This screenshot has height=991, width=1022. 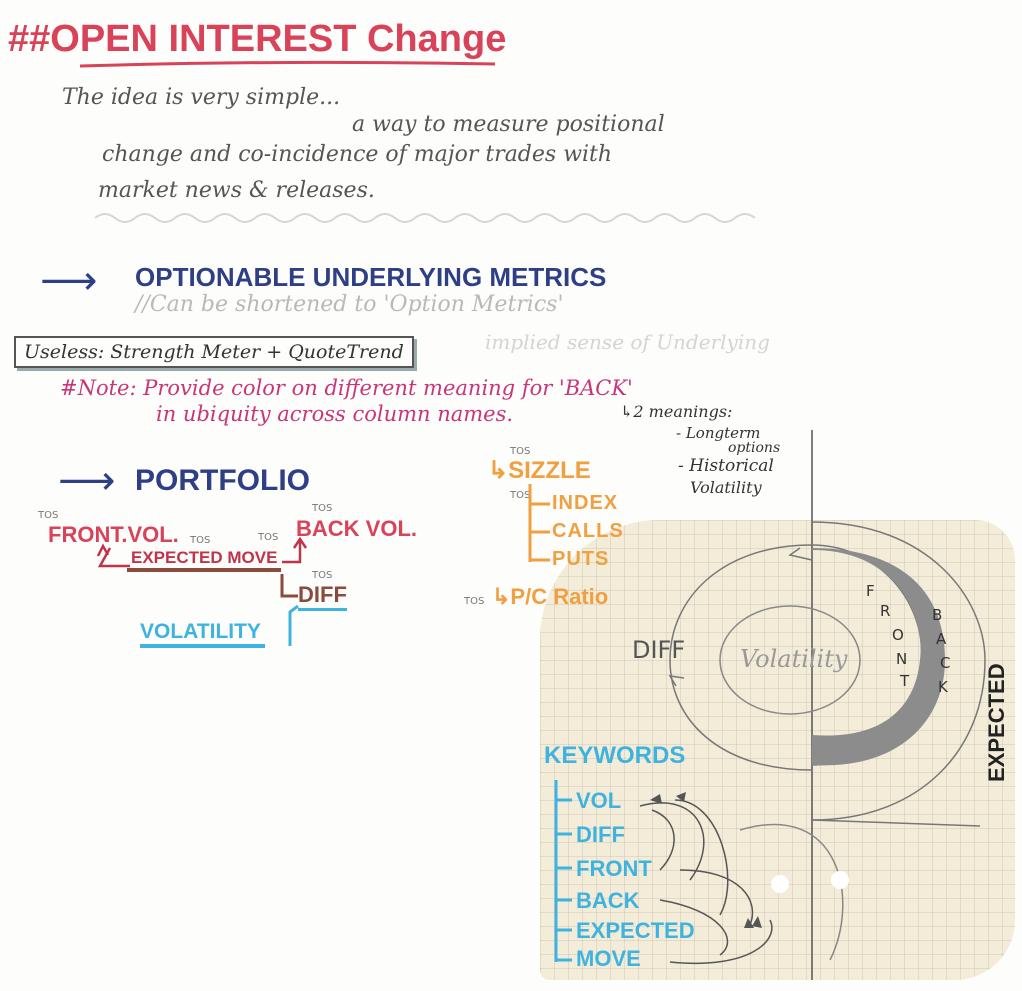 I want to click on keywords-tree, so click(x=663, y=872).